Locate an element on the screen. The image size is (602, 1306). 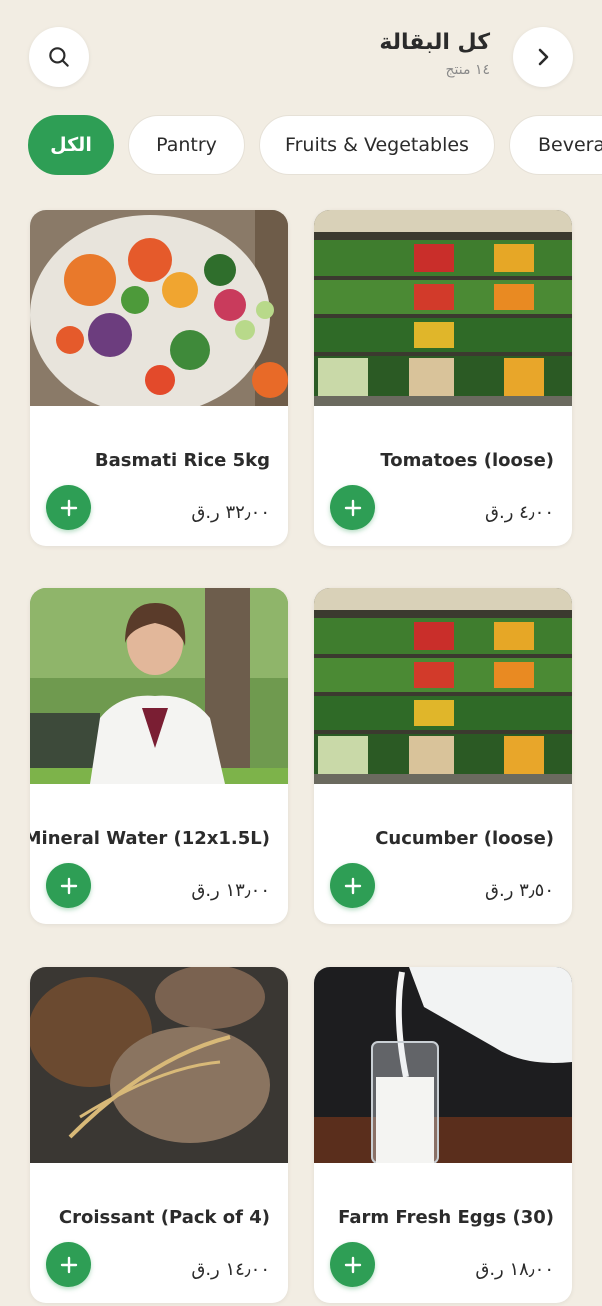
product-card: Mineral Water (12x1.5L) ١٣٫٠٠ ر.ق is located at coordinates (159, 756).